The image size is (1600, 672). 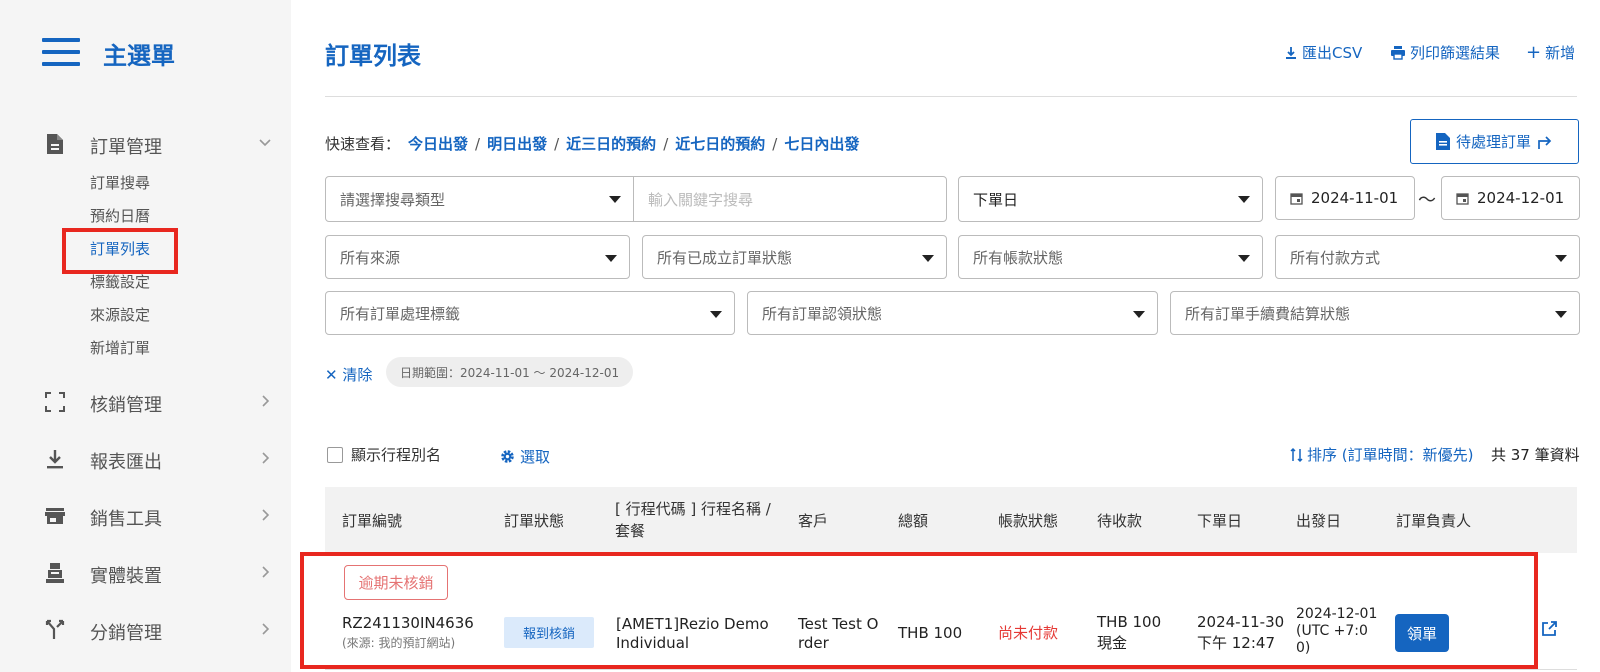 I want to click on export-csv-button: 匯出CSV, so click(x=1323, y=52).